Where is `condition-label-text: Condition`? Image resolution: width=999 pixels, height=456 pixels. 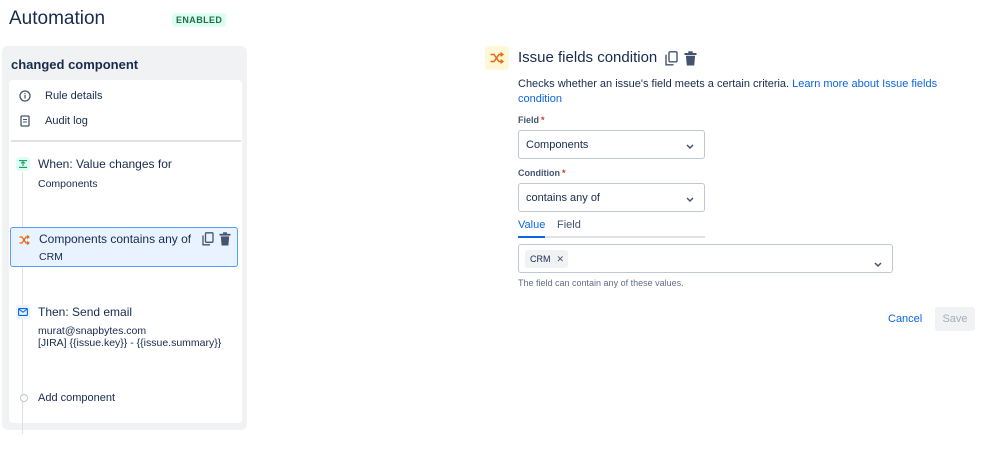 condition-label-text: Condition is located at coordinates (539, 173).